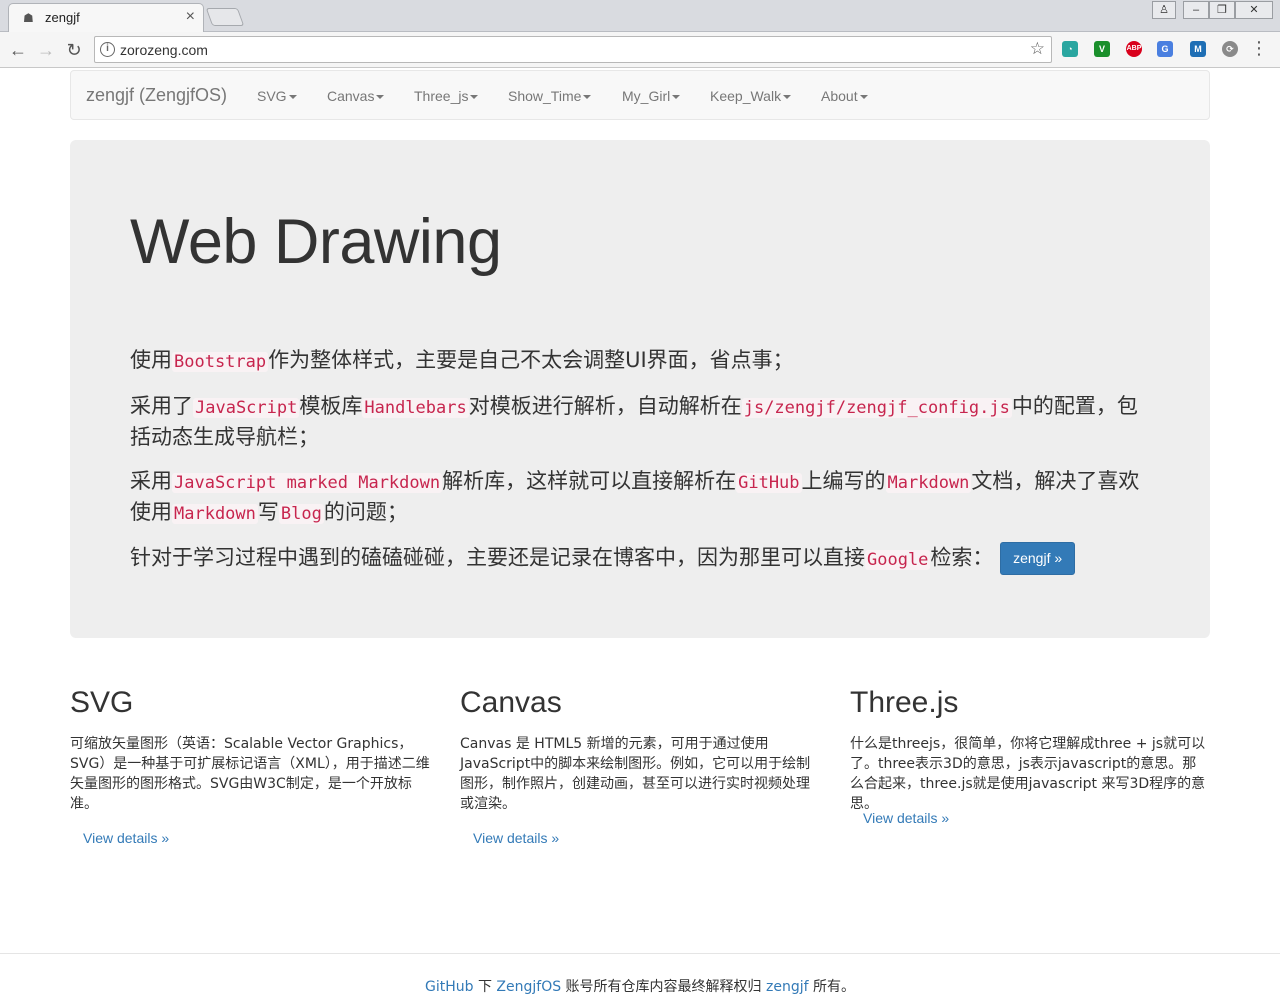 The height and width of the screenshot is (995, 1280). What do you see at coordinates (550, 96) in the screenshot?
I see `nav-item-show-time: Show_Time` at bounding box center [550, 96].